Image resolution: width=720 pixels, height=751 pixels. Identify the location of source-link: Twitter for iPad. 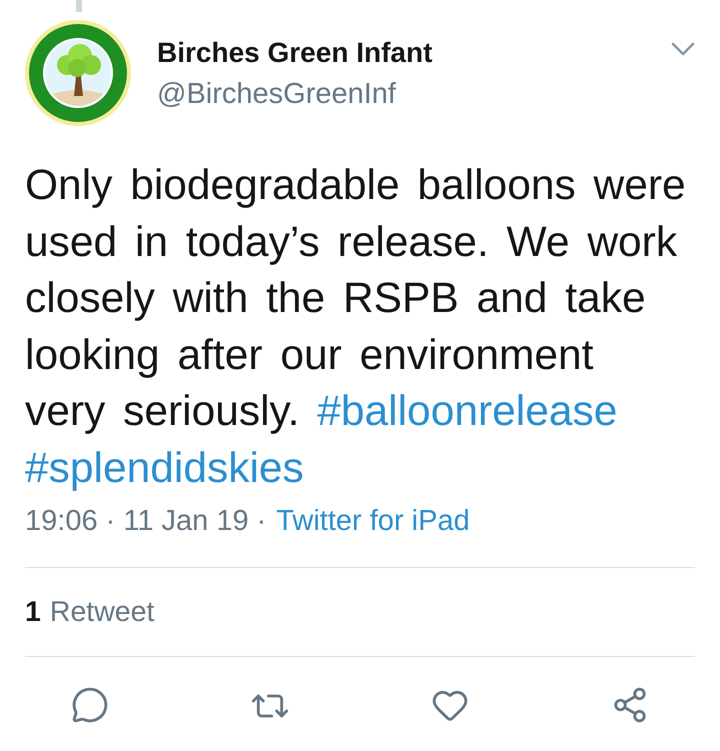
(373, 521).